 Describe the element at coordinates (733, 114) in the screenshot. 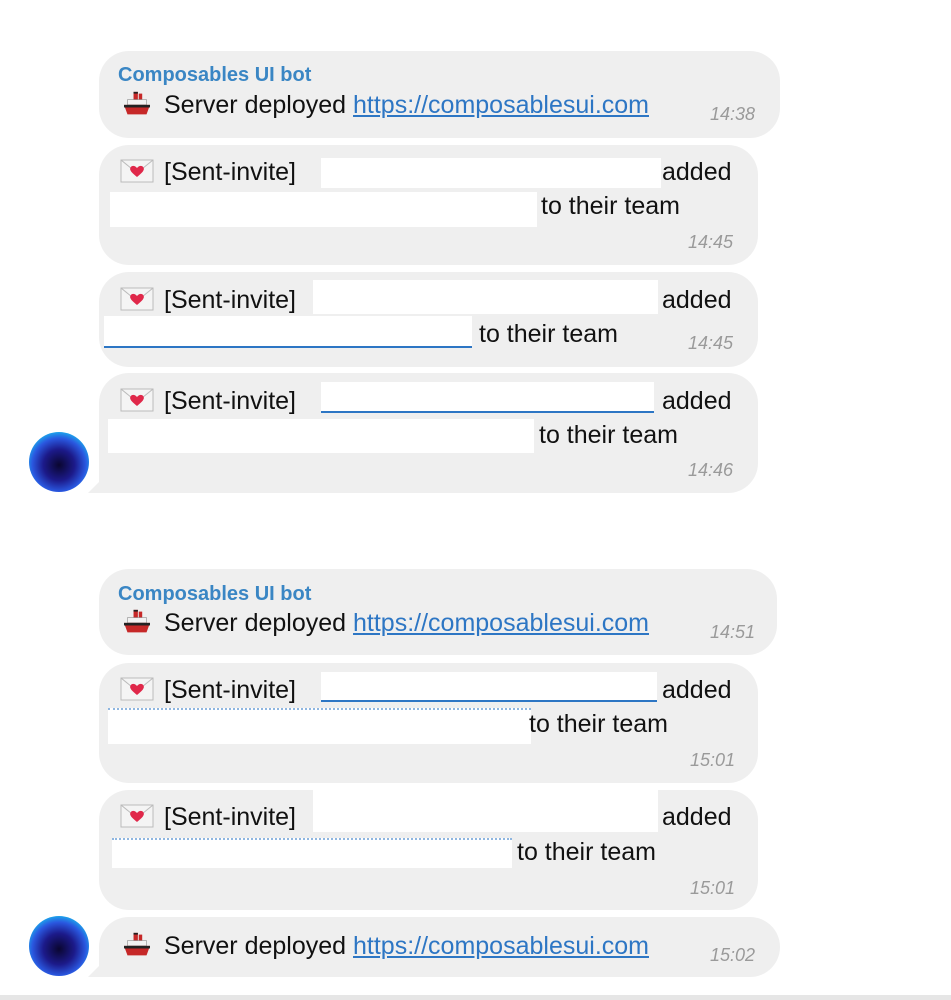

I see `message-time: 14:38` at that location.